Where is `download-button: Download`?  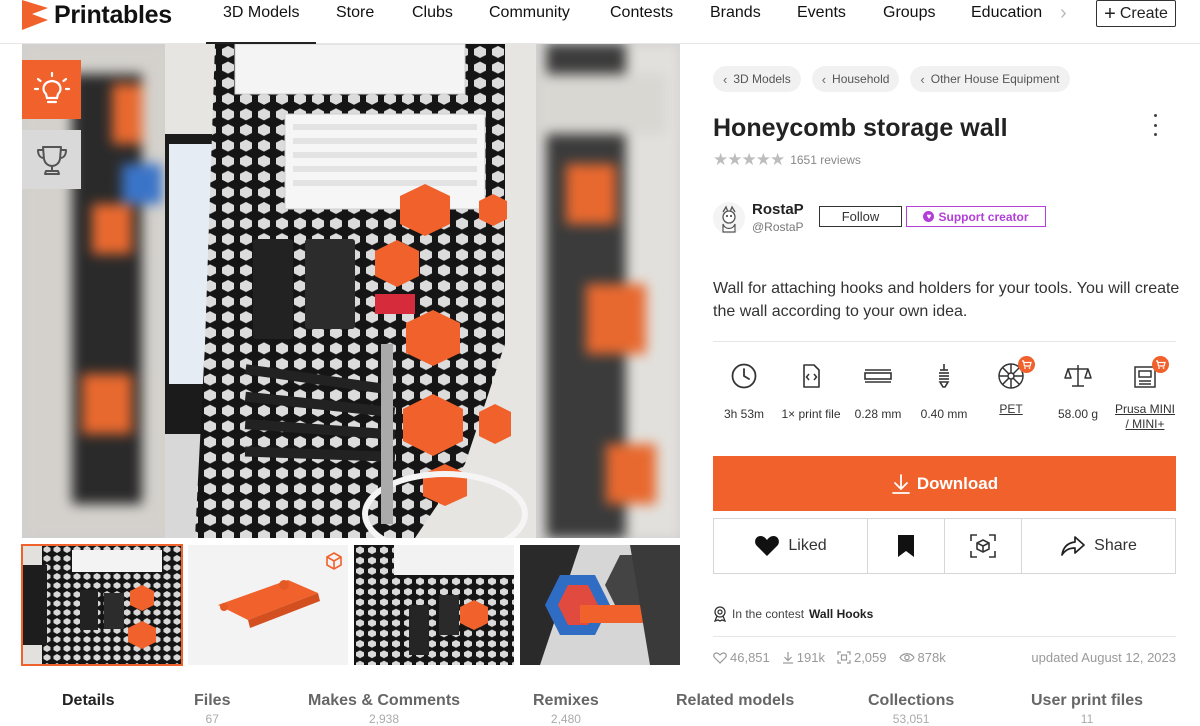 download-button: Download is located at coordinates (944, 483).